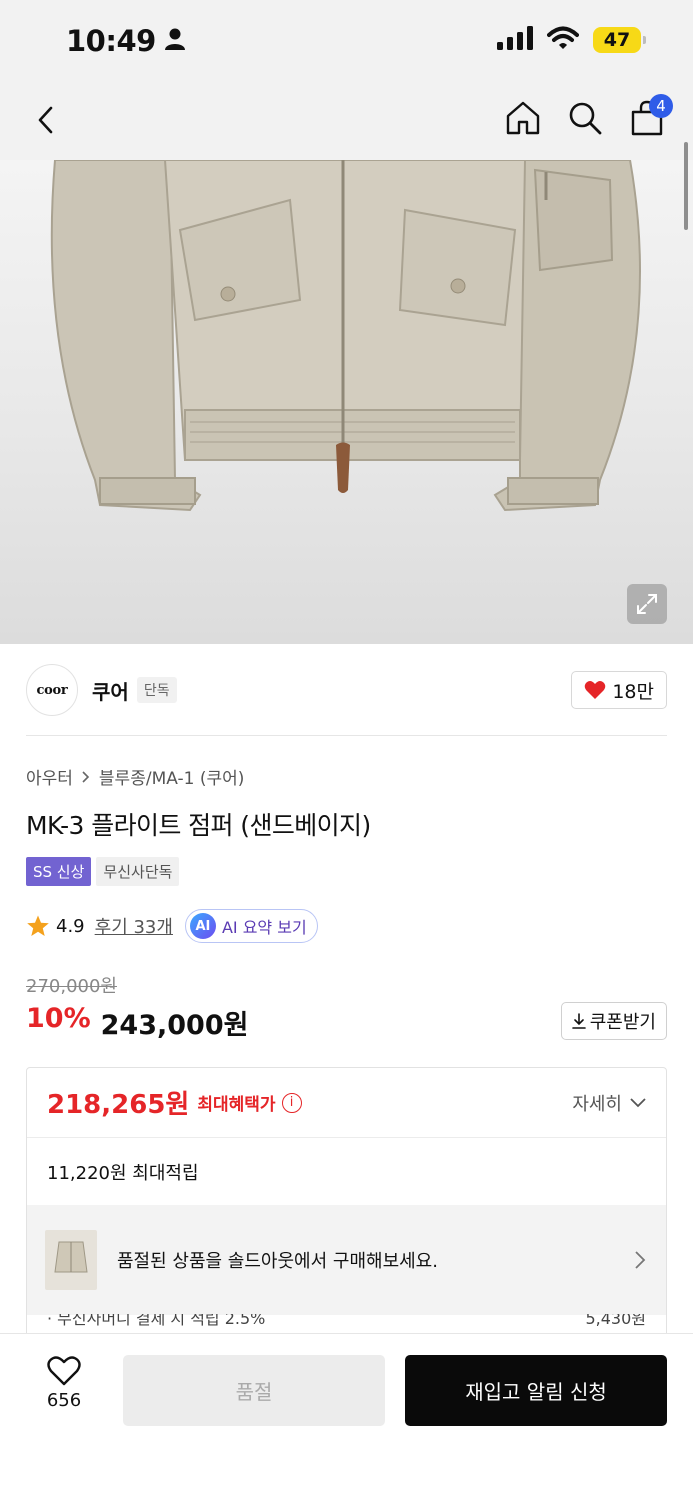 This screenshot has height=1500, width=693. I want to click on soldout-message: 품절된 상품을 솔드아웃에서 구매해보세요., so click(277, 1261).